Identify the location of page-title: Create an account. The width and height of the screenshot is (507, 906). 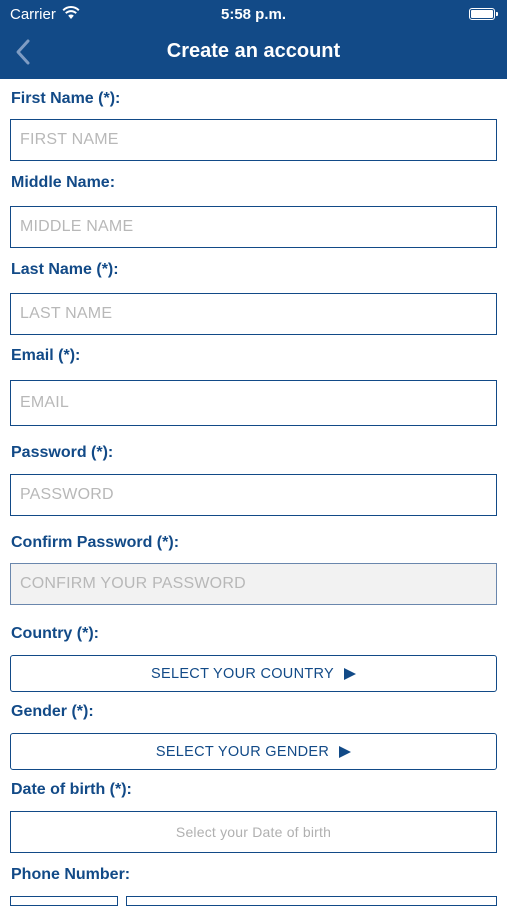
(253, 51).